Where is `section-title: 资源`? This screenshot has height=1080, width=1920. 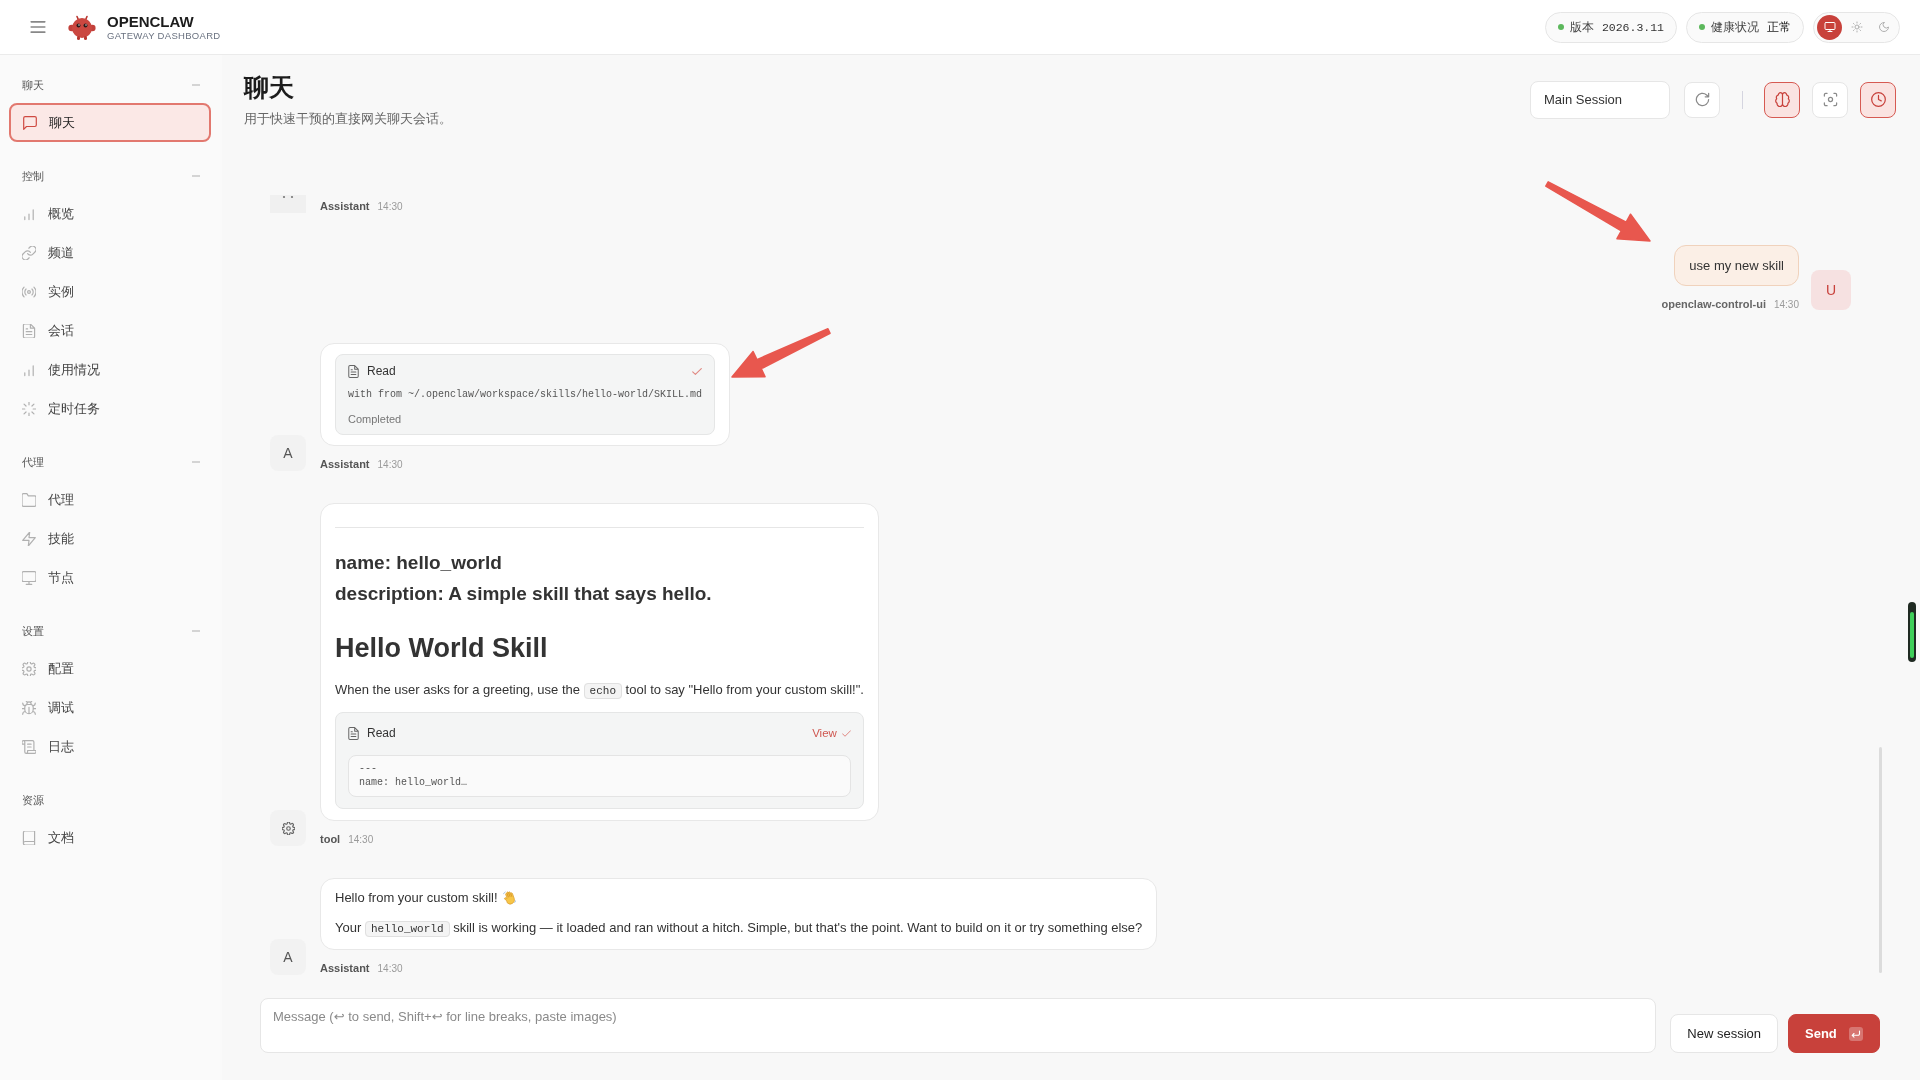 section-title: 资源 is located at coordinates (33, 800).